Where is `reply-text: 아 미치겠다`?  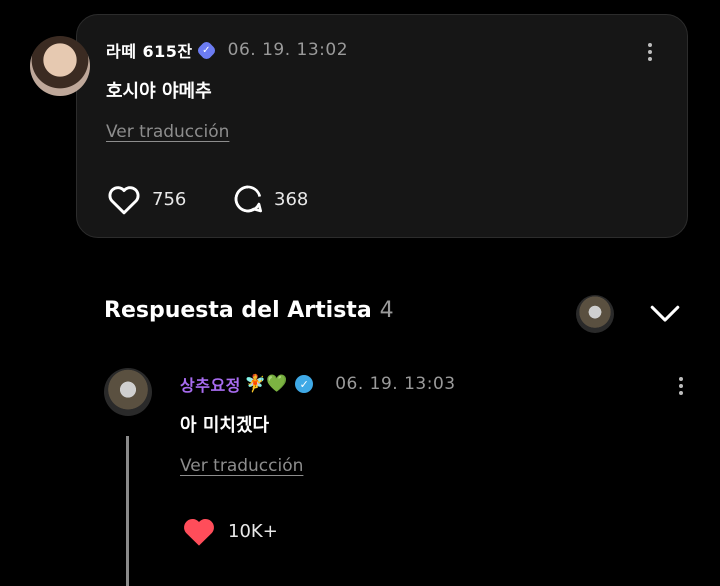
reply-text: 아 미치겠다 is located at coordinates (225, 425).